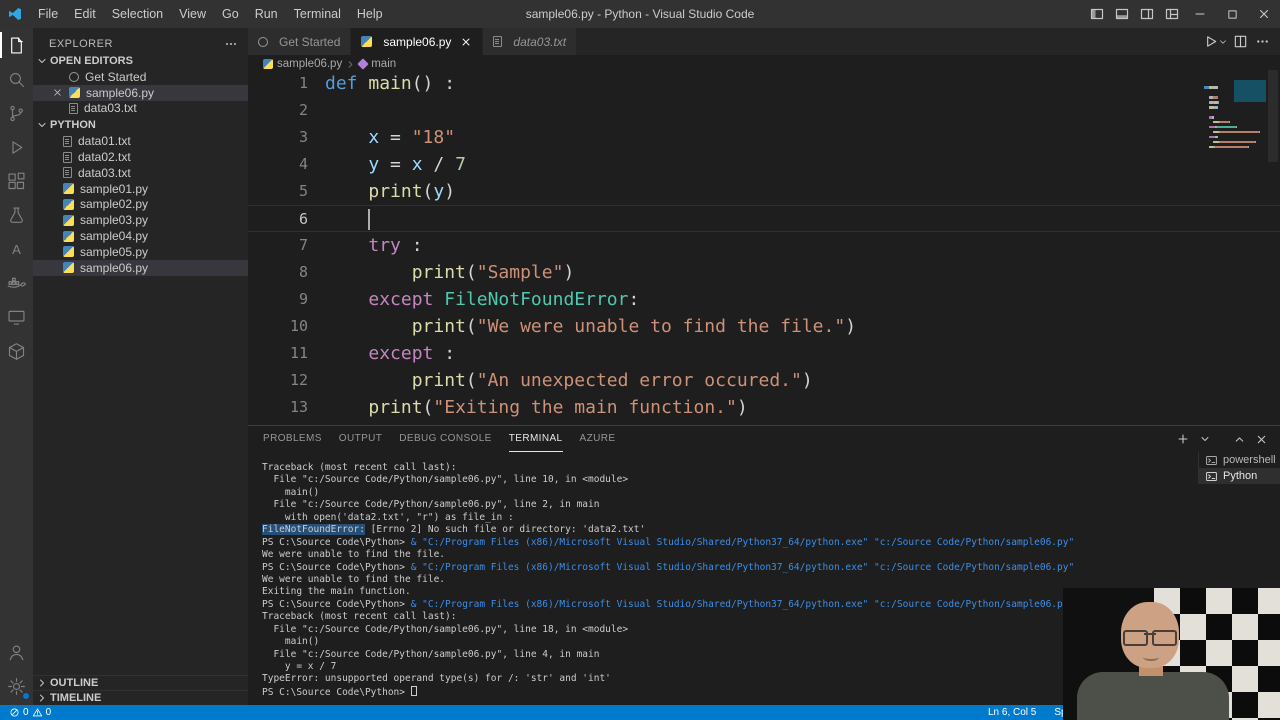 The width and height of the screenshot is (1280, 720). What do you see at coordinates (764, 83) in the screenshot?
I see `code-line-1: 1 def main() :` at bounding box center [764, 83].